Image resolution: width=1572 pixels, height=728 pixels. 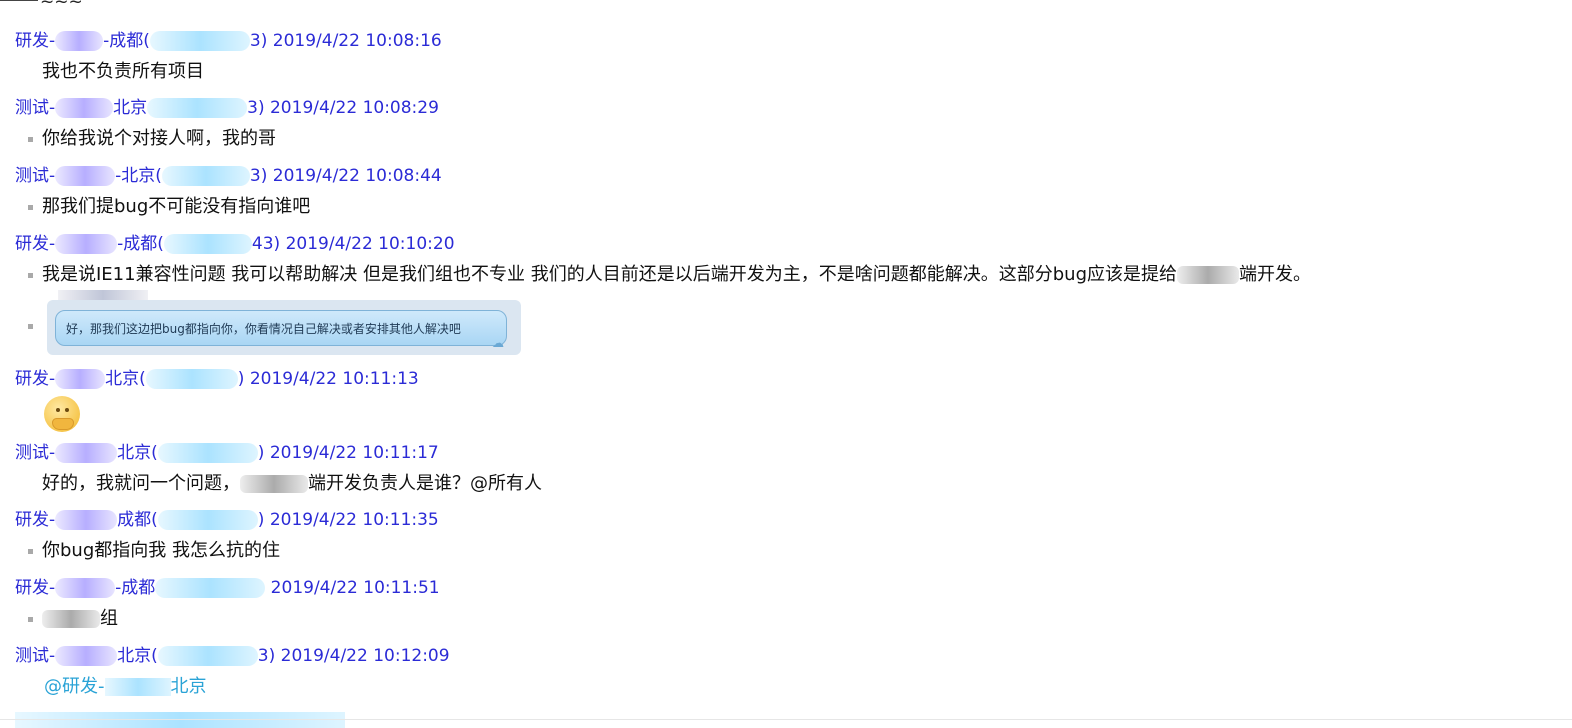 I want to click on message-timestamp: 43) 2019/4/22 10:10:20, so click(x=353, y=244).